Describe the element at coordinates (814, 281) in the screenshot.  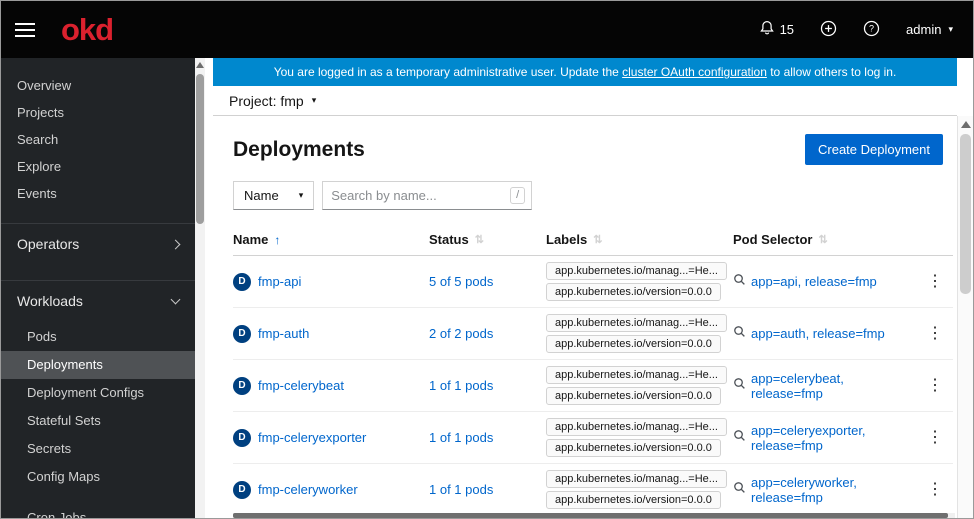
I see `pod-selector-link: app=api, release=fmp` at that location.